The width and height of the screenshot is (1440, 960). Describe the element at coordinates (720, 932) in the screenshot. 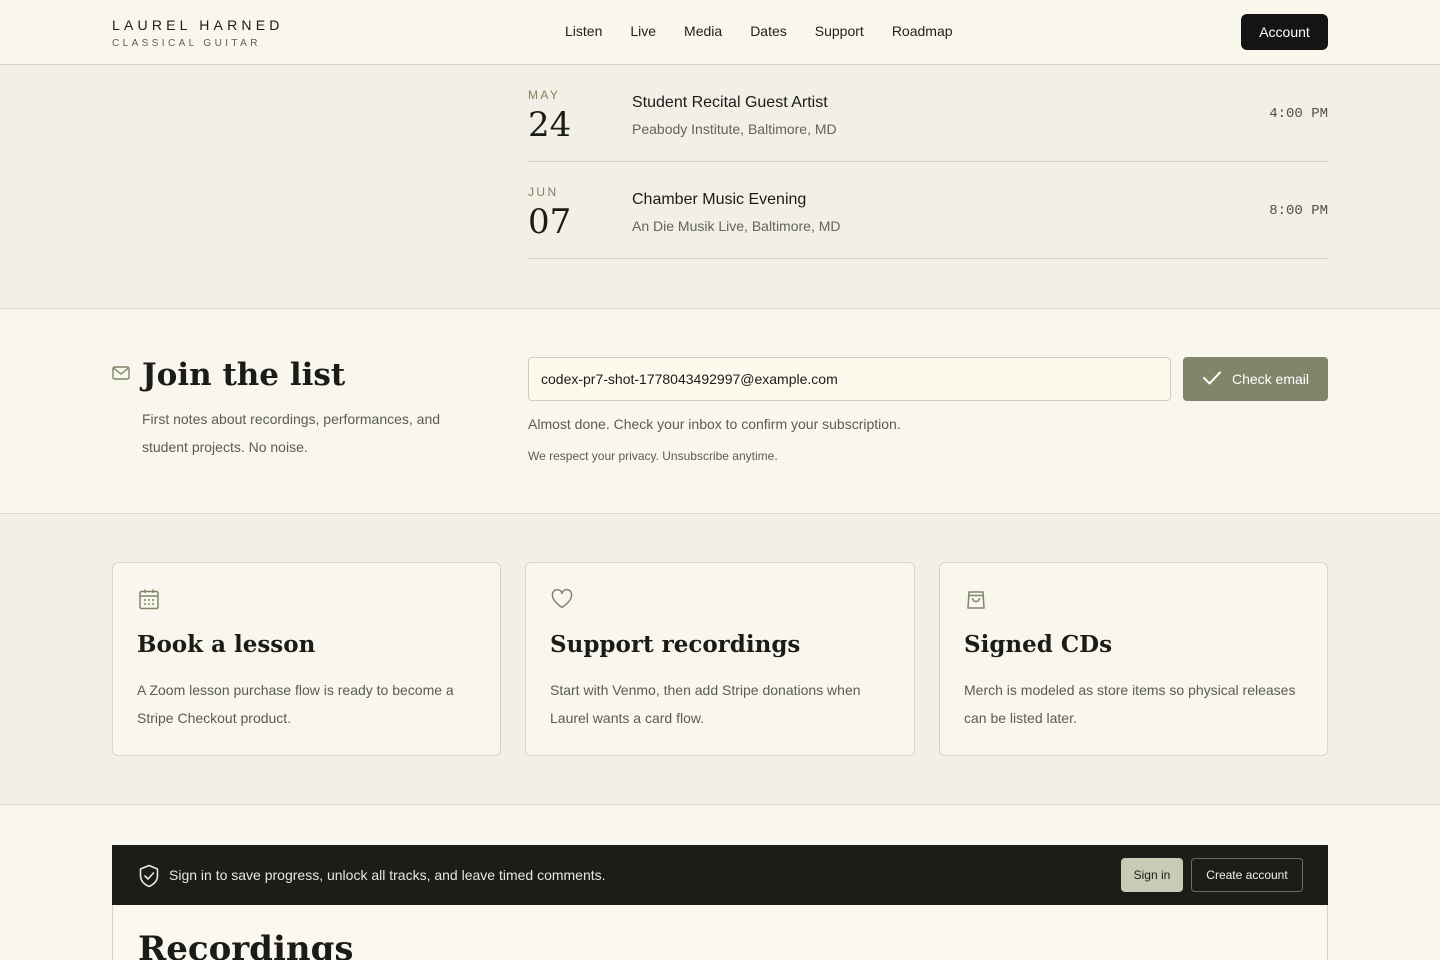

I see `recordings-panel: Recordings` at that location.